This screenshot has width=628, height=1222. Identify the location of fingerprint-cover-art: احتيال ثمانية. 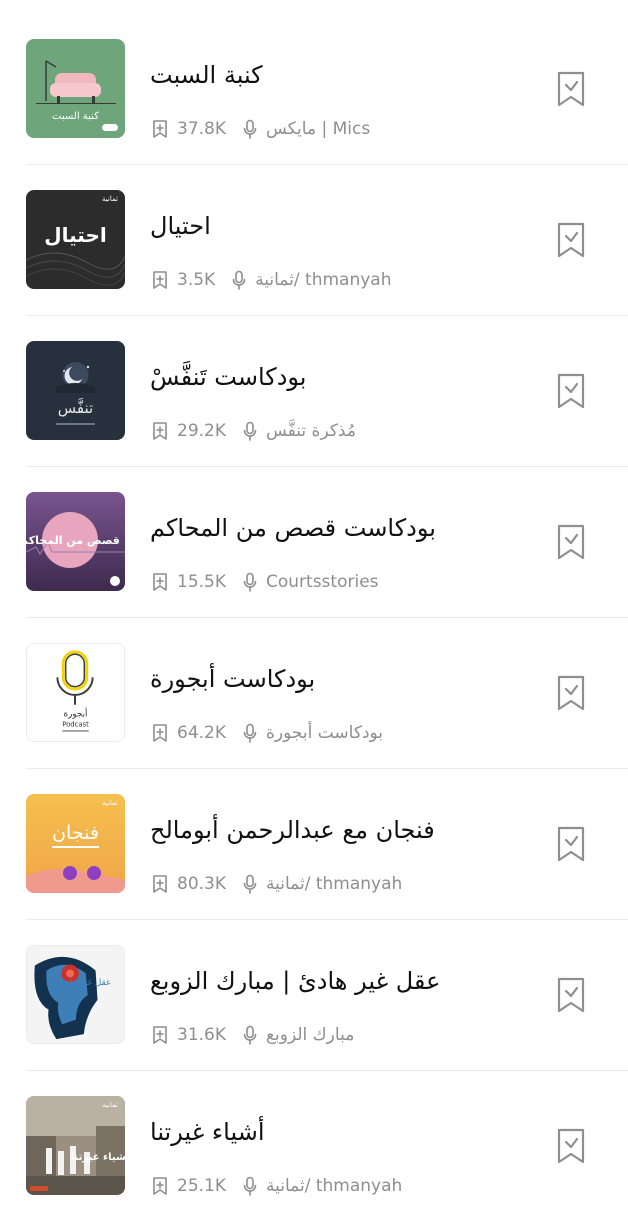
(75, 239).